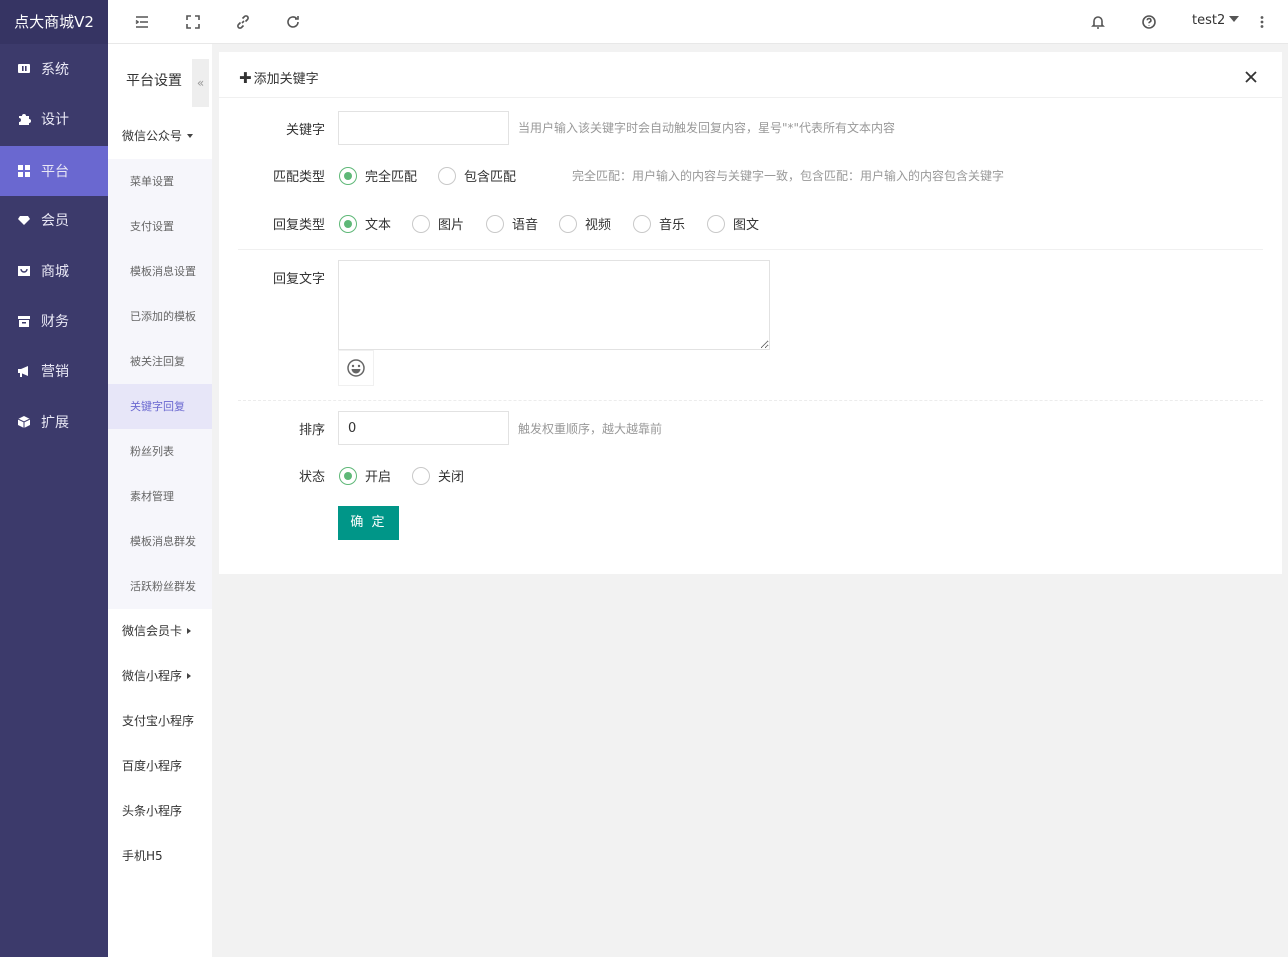 This screenshot has height=957, width=1288. What do you see at coordinates (554, 305) in the screenshot?
I see `reply-text-area` at bounding box center [554, 305].